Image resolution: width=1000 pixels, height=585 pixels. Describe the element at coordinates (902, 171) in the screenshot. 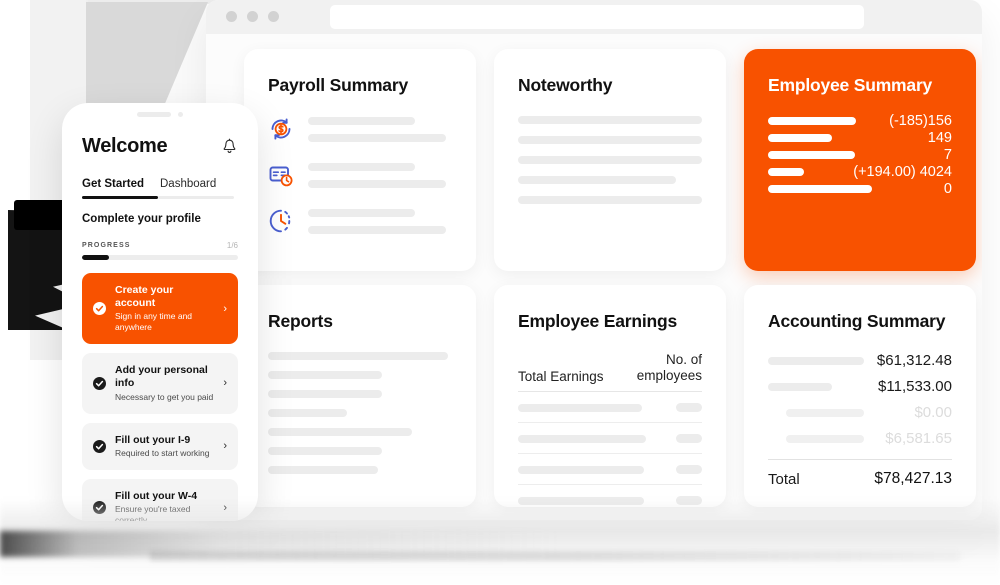

I see `employee-summary-value: (+194.00) 4024` at that location.